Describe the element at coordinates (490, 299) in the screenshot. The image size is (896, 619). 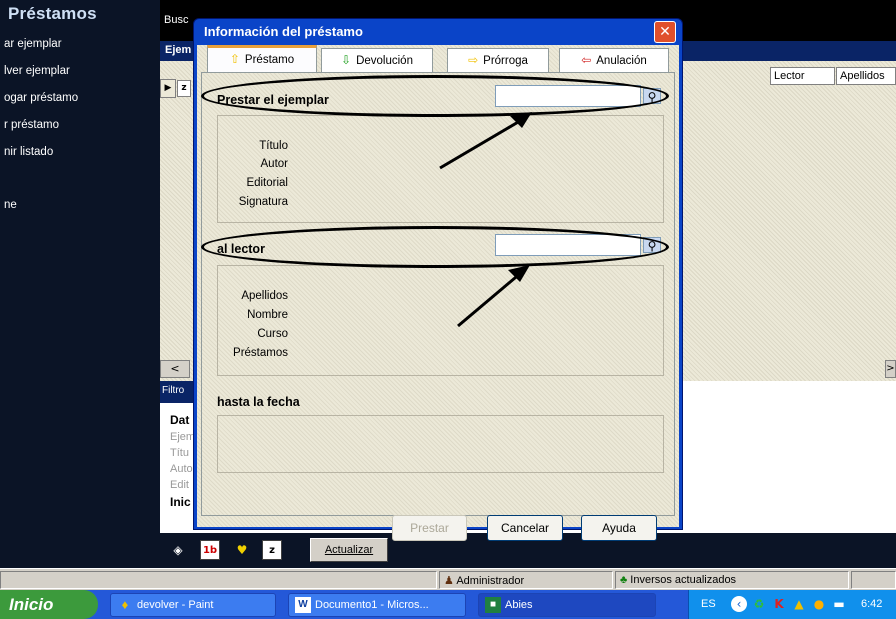
I see `annotation-arrow-lector` at that location.